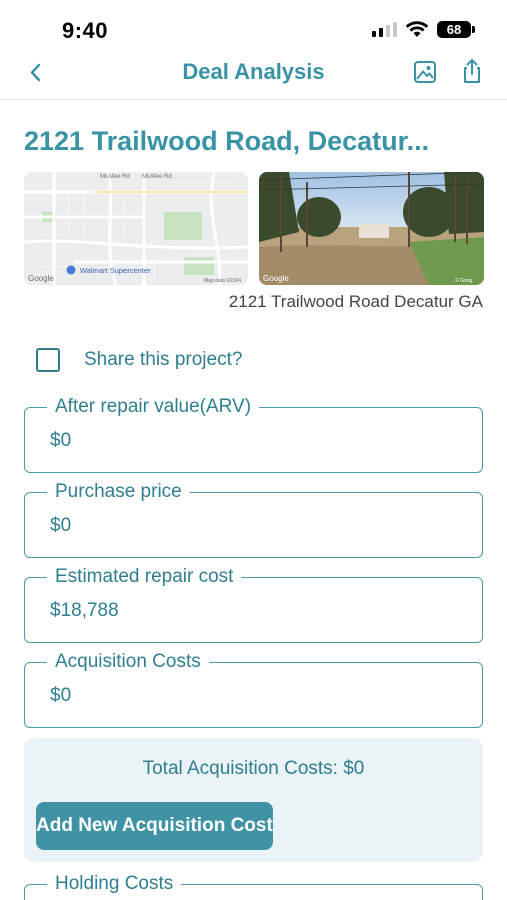 Image resolution: width=507 pixels, height=900 pixels. I want to click on wifi-icon, so click(417, 29).